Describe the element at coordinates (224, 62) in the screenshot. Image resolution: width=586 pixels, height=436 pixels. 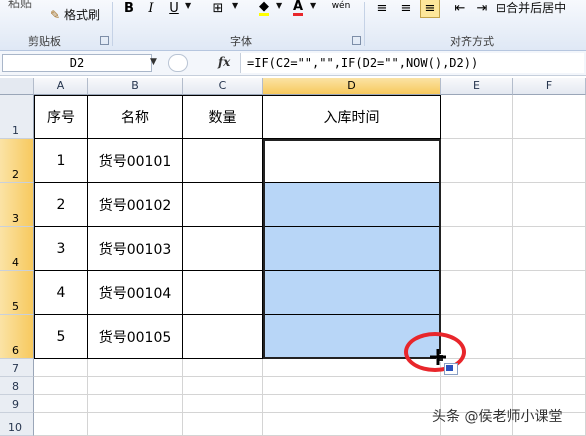
I see `insert-function-icon: fx` at that location.